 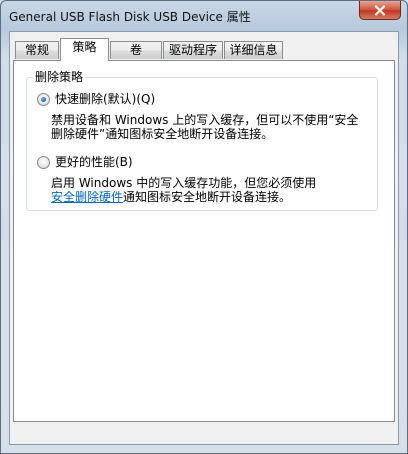 I want to click on tab-strip: 常规 策略 卷 驱动程序 详细信息, so click(x=205, y=49).